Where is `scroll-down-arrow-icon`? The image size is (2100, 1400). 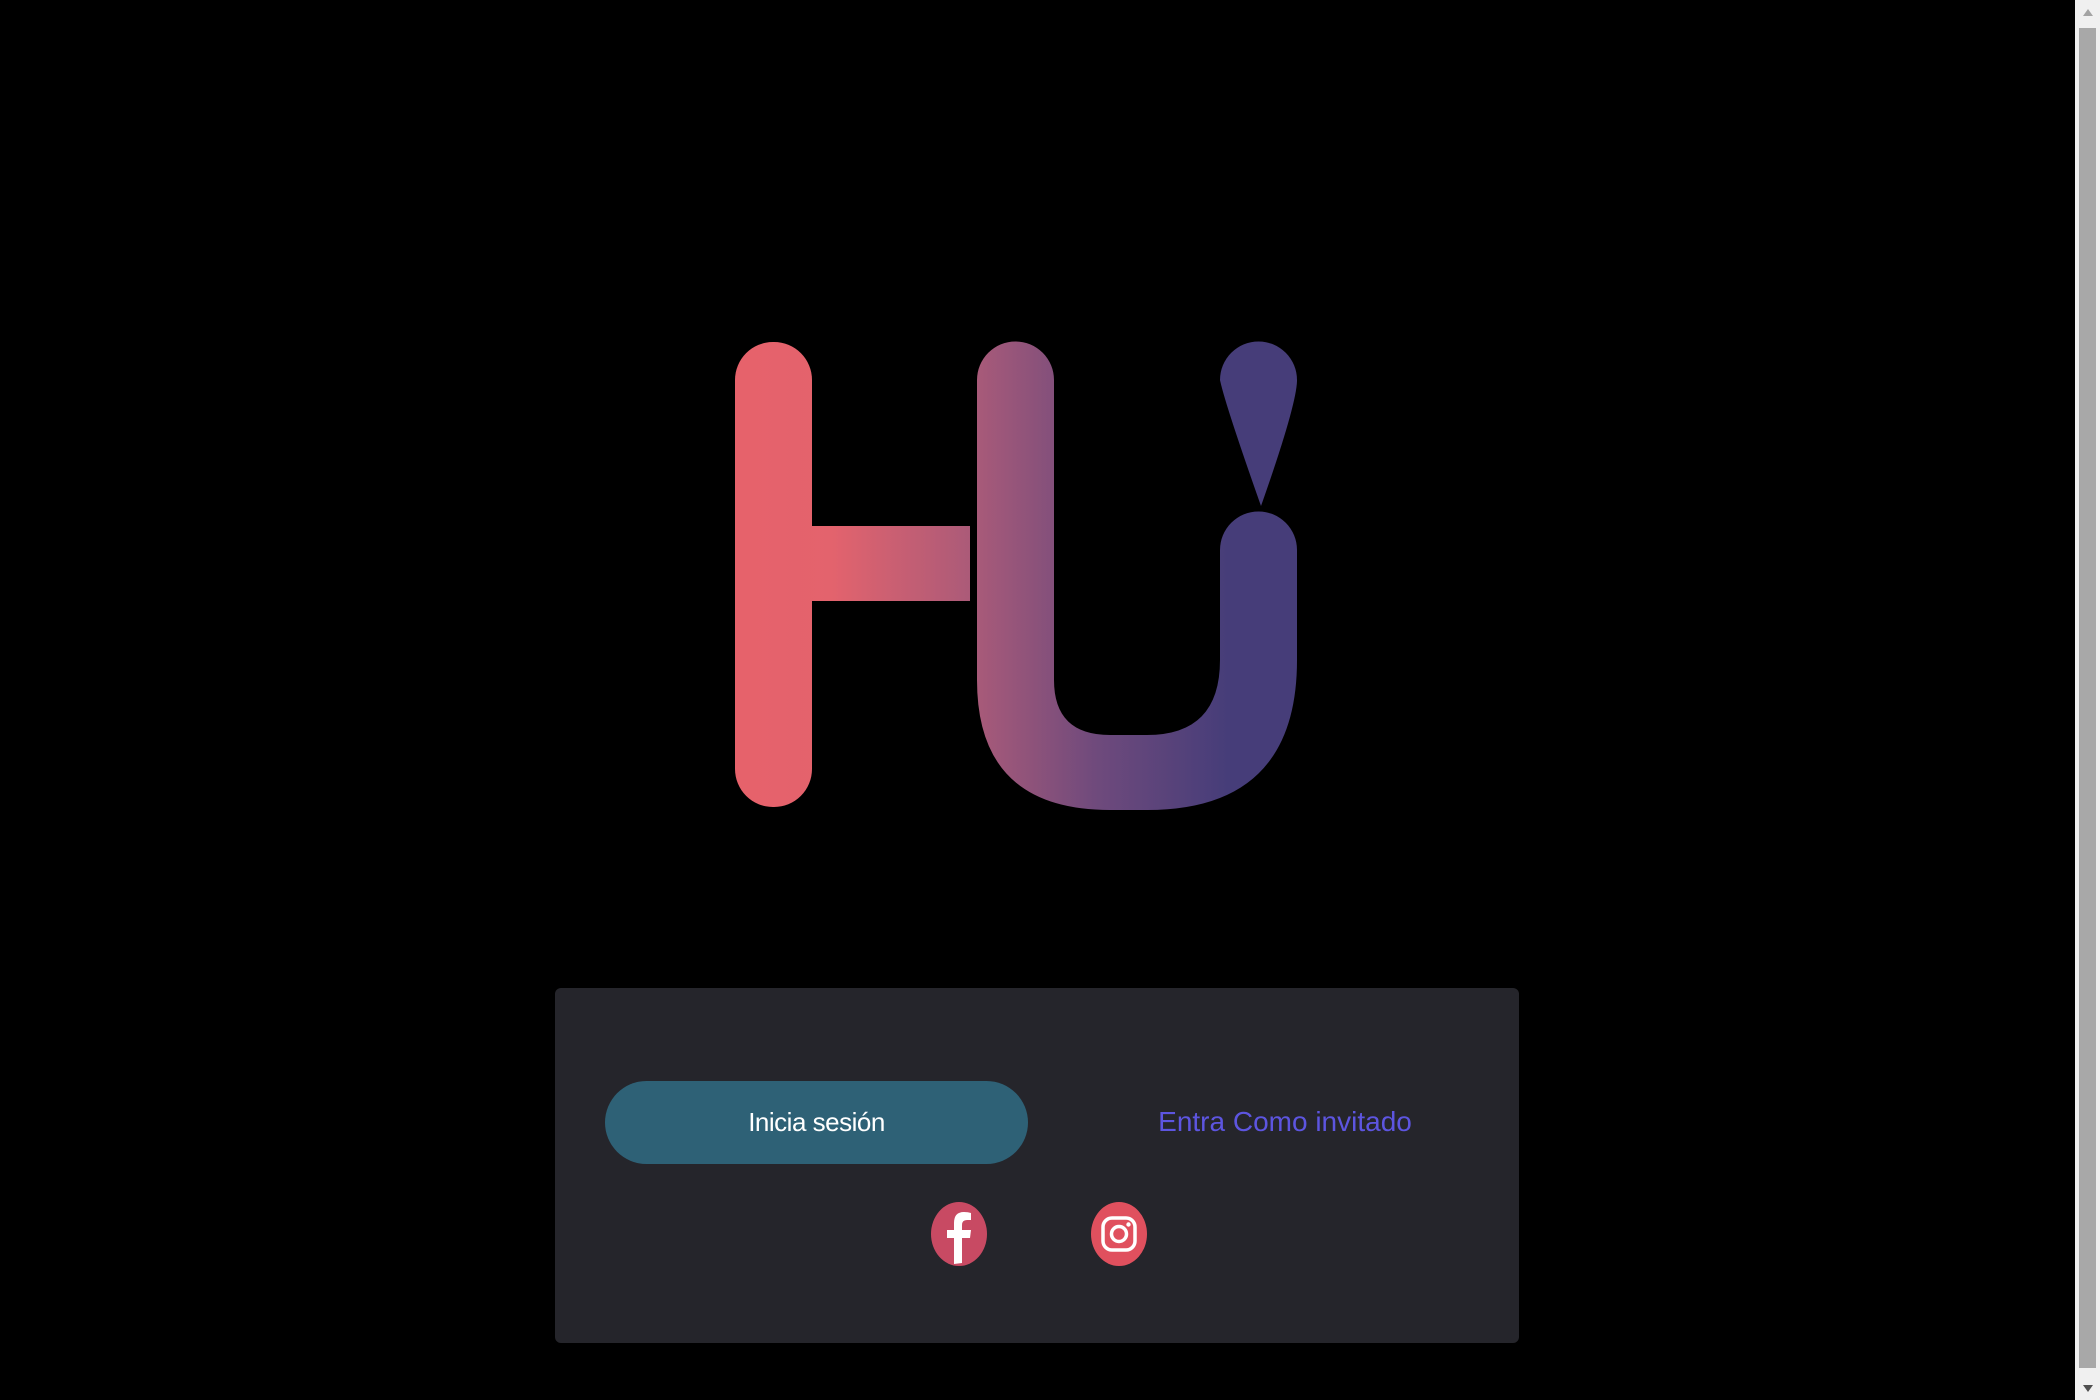 scroll-down-arrow-icon is located at coordinates (2087, 1388).